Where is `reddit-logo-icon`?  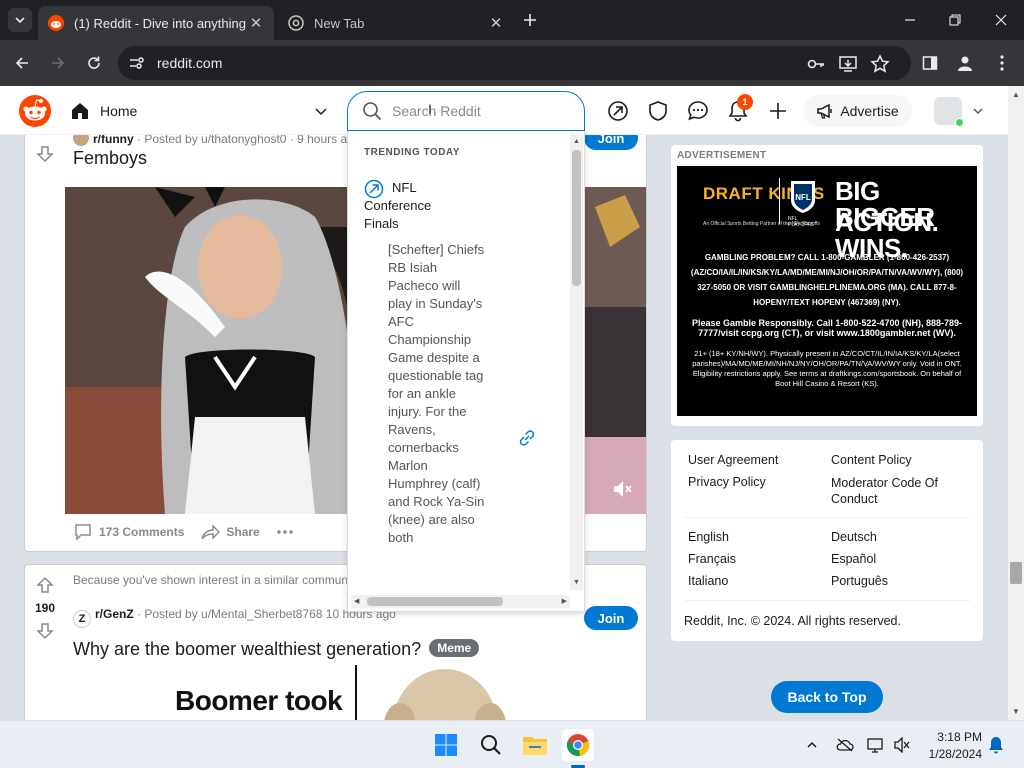
reddit-logo-icon is located at coordinates (35, 111).